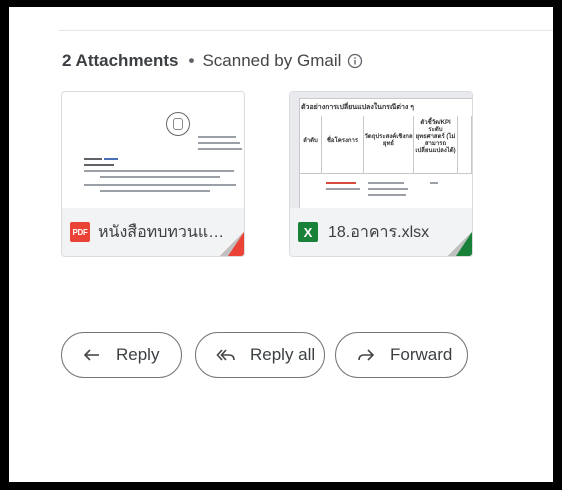  Describe the element at coordinates (272, 60) in the screenshot. I see `scanned-by-gmail-label: Scanned by Gmail` at that location.